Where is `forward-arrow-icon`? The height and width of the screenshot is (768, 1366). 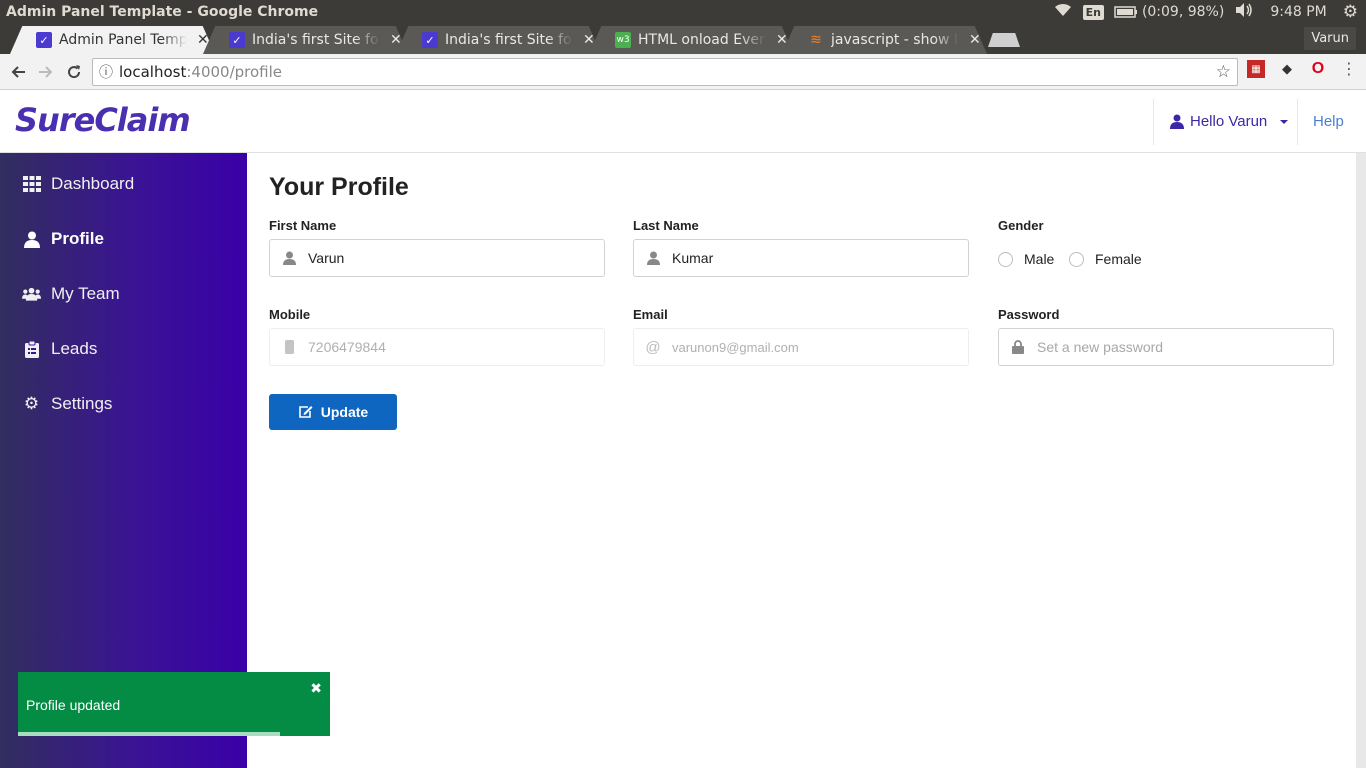
forward-arrow-icon is located at coordinates (46, 72).